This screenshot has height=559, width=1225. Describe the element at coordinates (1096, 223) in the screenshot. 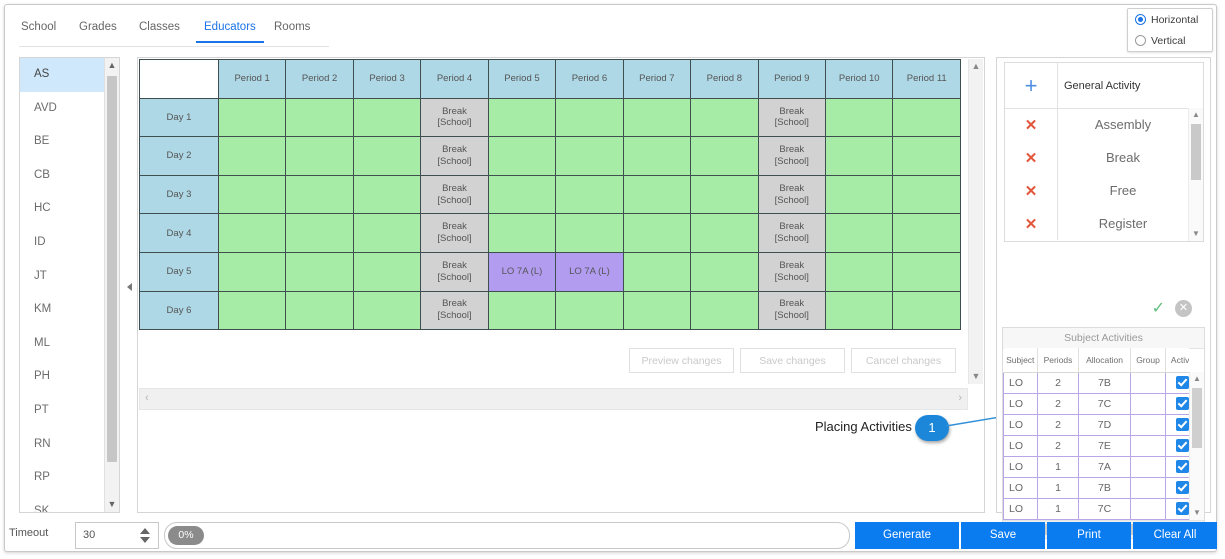

I see `general-activity-row: ✕ Register` at that location.